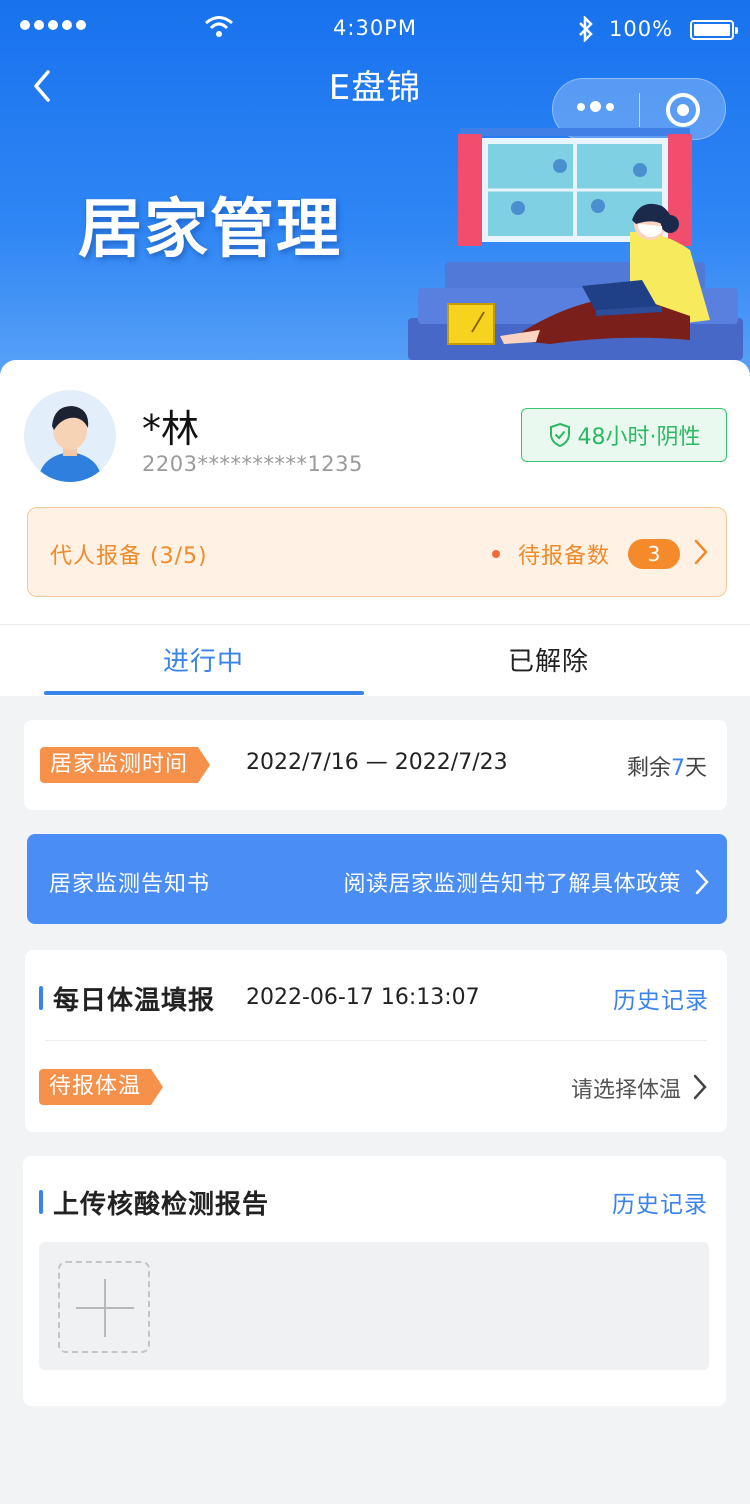  Describe the element at coordinates (210, 229) in the screenshot. I see `banner-title: 居家管理` at that location.